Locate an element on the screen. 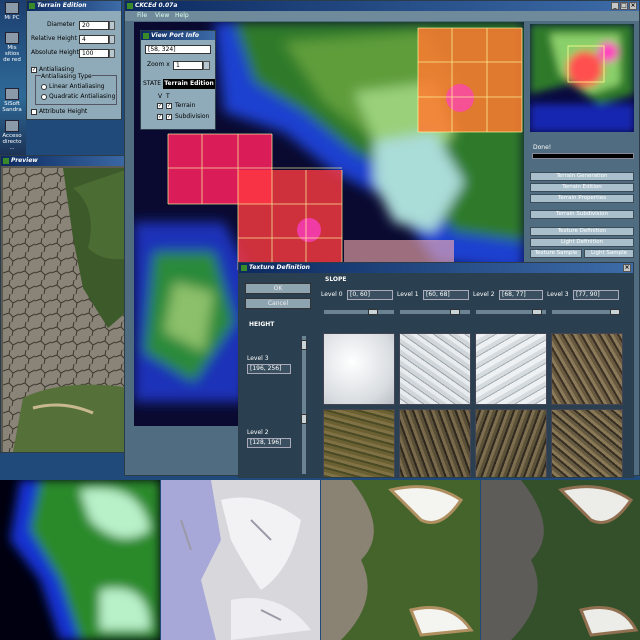 Image resolution: width=640 pixels, height=640 pixels. chevron-down-icon is located at coordinates (206, 65).